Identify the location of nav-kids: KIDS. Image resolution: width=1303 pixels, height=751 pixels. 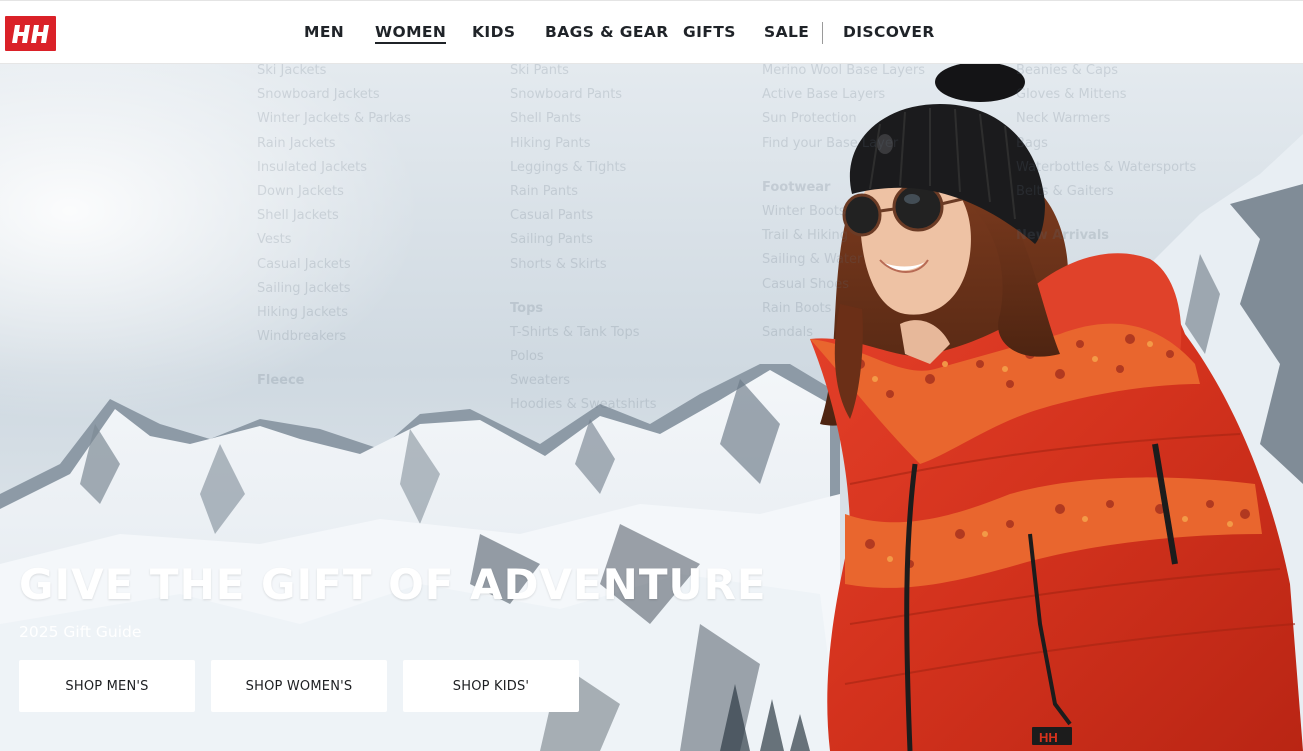
(493, 32).